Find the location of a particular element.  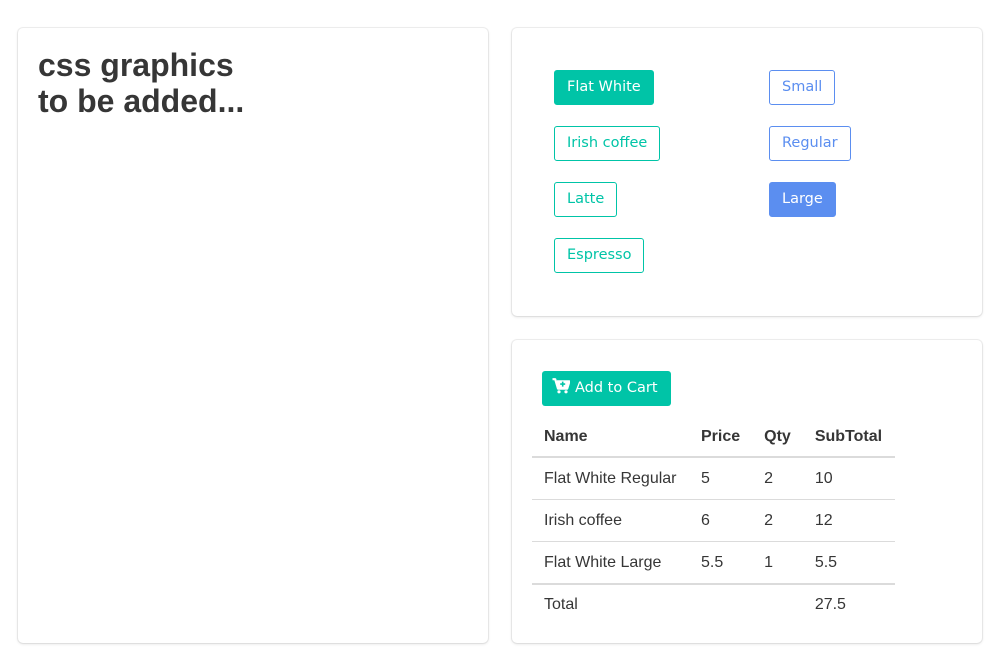

cell-price: 5 is located at coordinates (721, 478).